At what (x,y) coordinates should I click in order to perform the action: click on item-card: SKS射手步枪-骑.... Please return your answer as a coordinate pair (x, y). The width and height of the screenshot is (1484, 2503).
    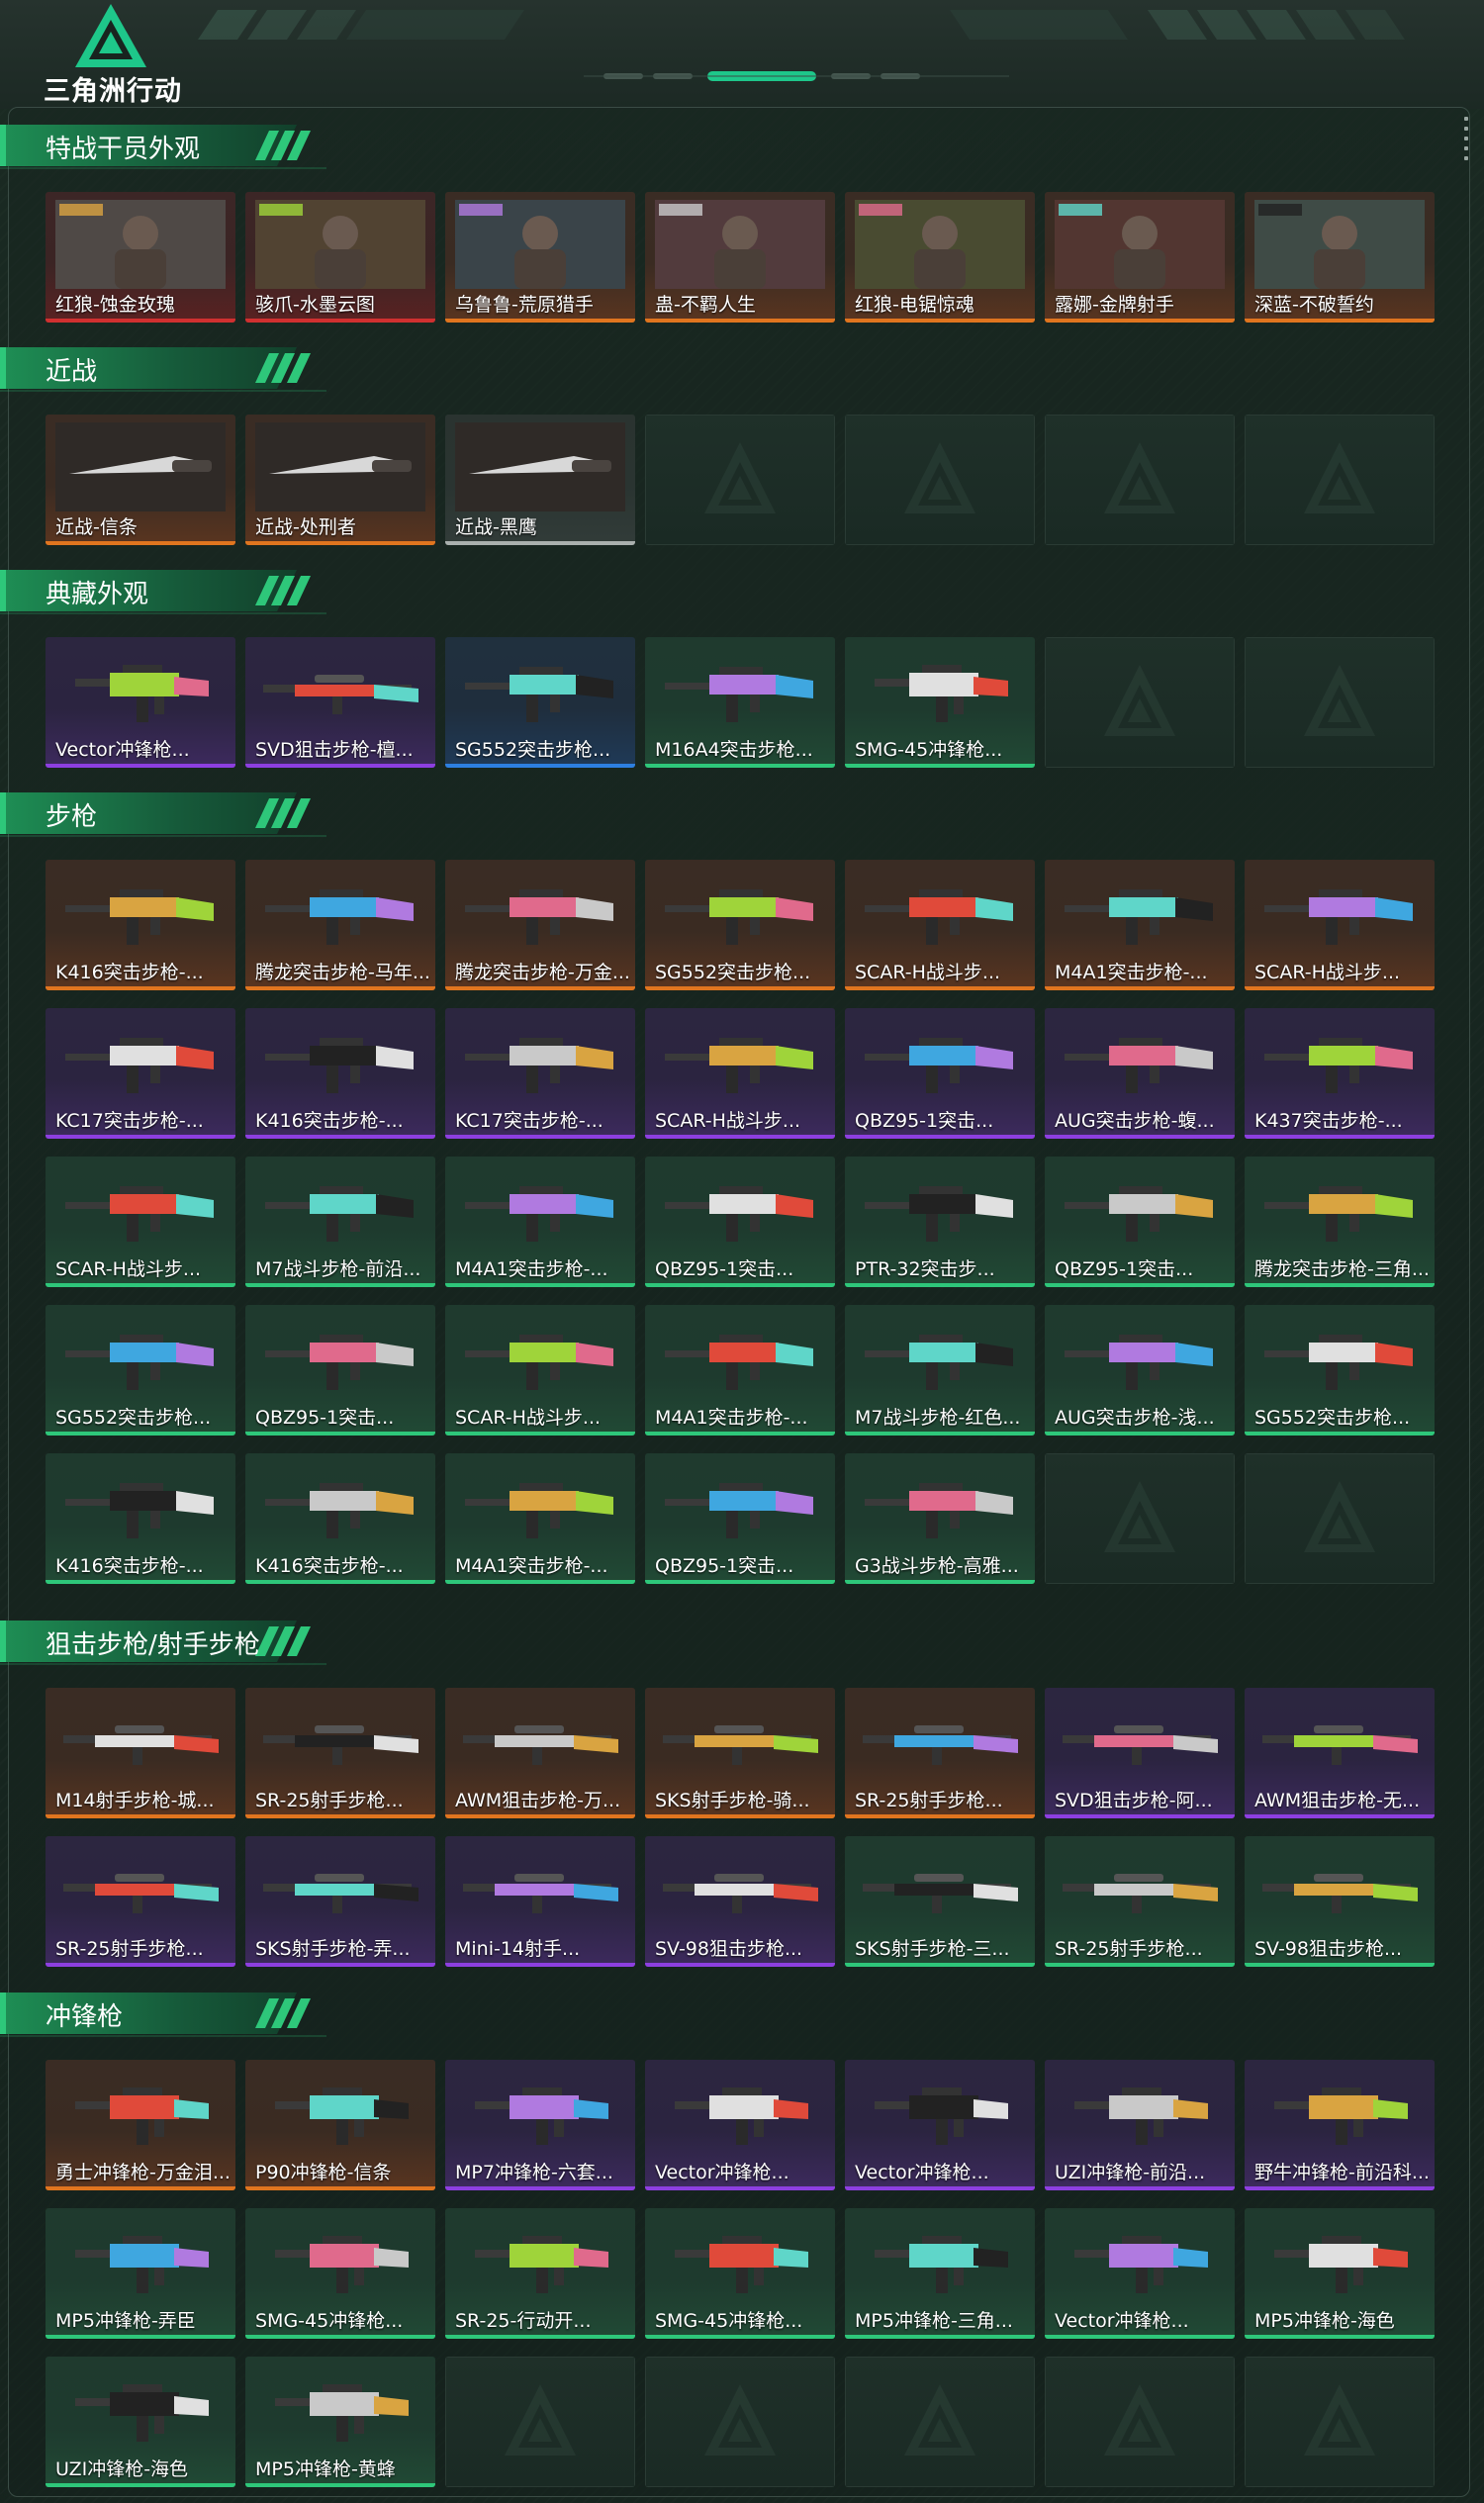
    Looking at the image, I should click on (740, 1753).